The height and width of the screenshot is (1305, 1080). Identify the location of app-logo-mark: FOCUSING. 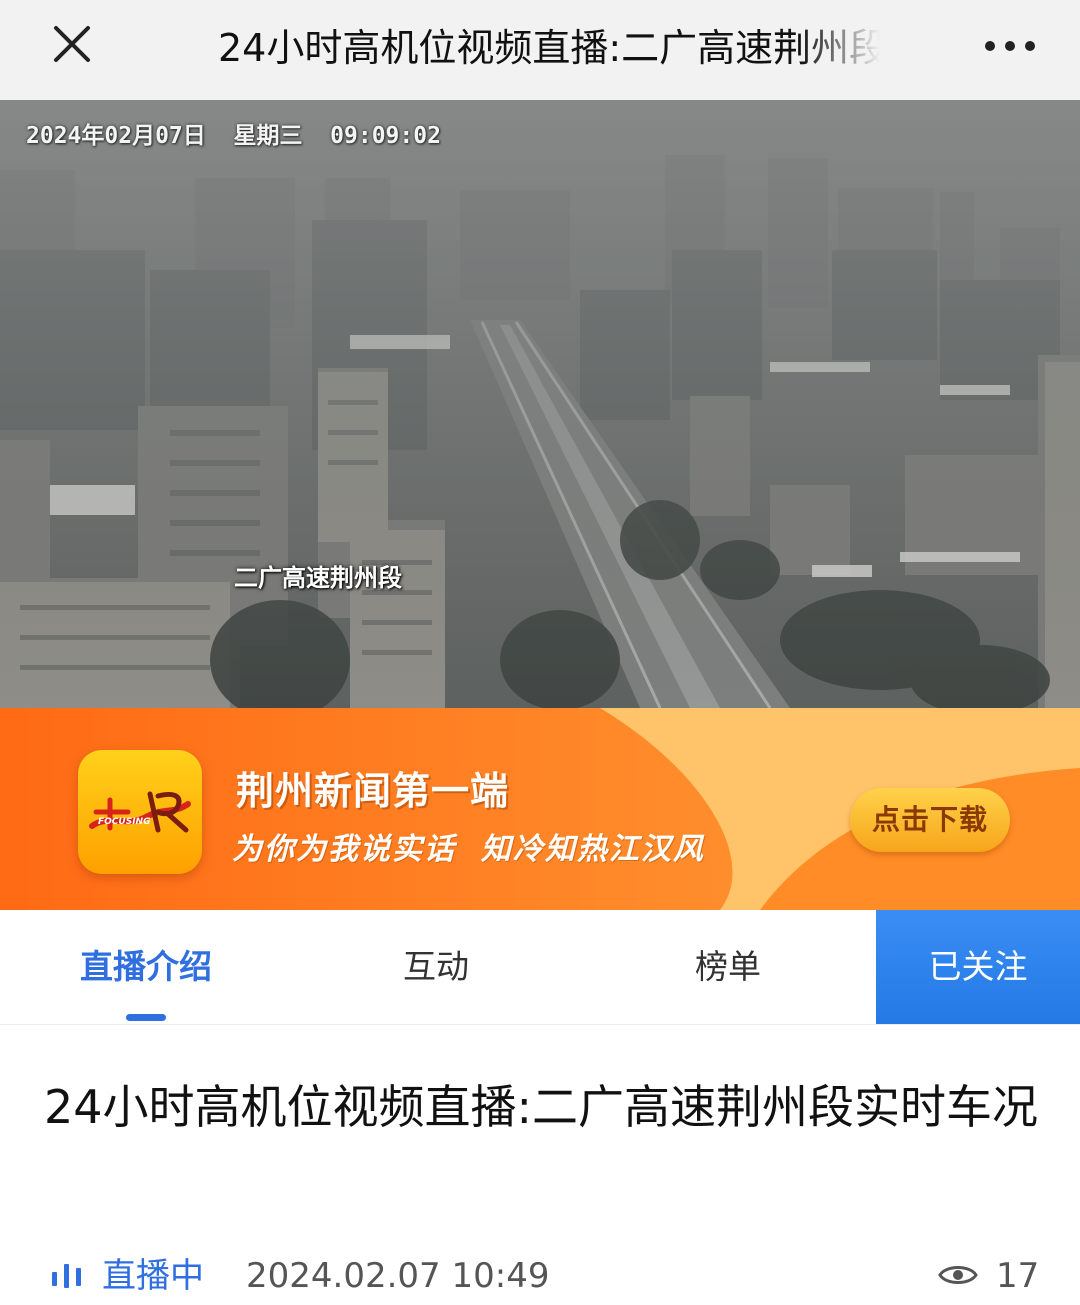
(140, 812).